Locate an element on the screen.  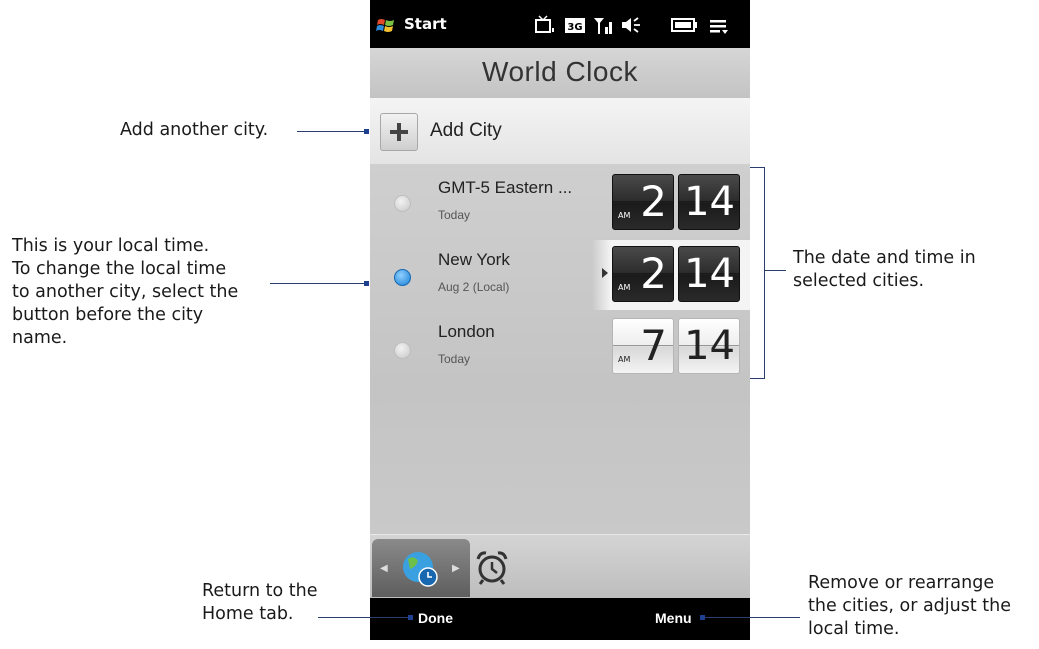
alarm-tab-icon is located at coordinates (492, 568).